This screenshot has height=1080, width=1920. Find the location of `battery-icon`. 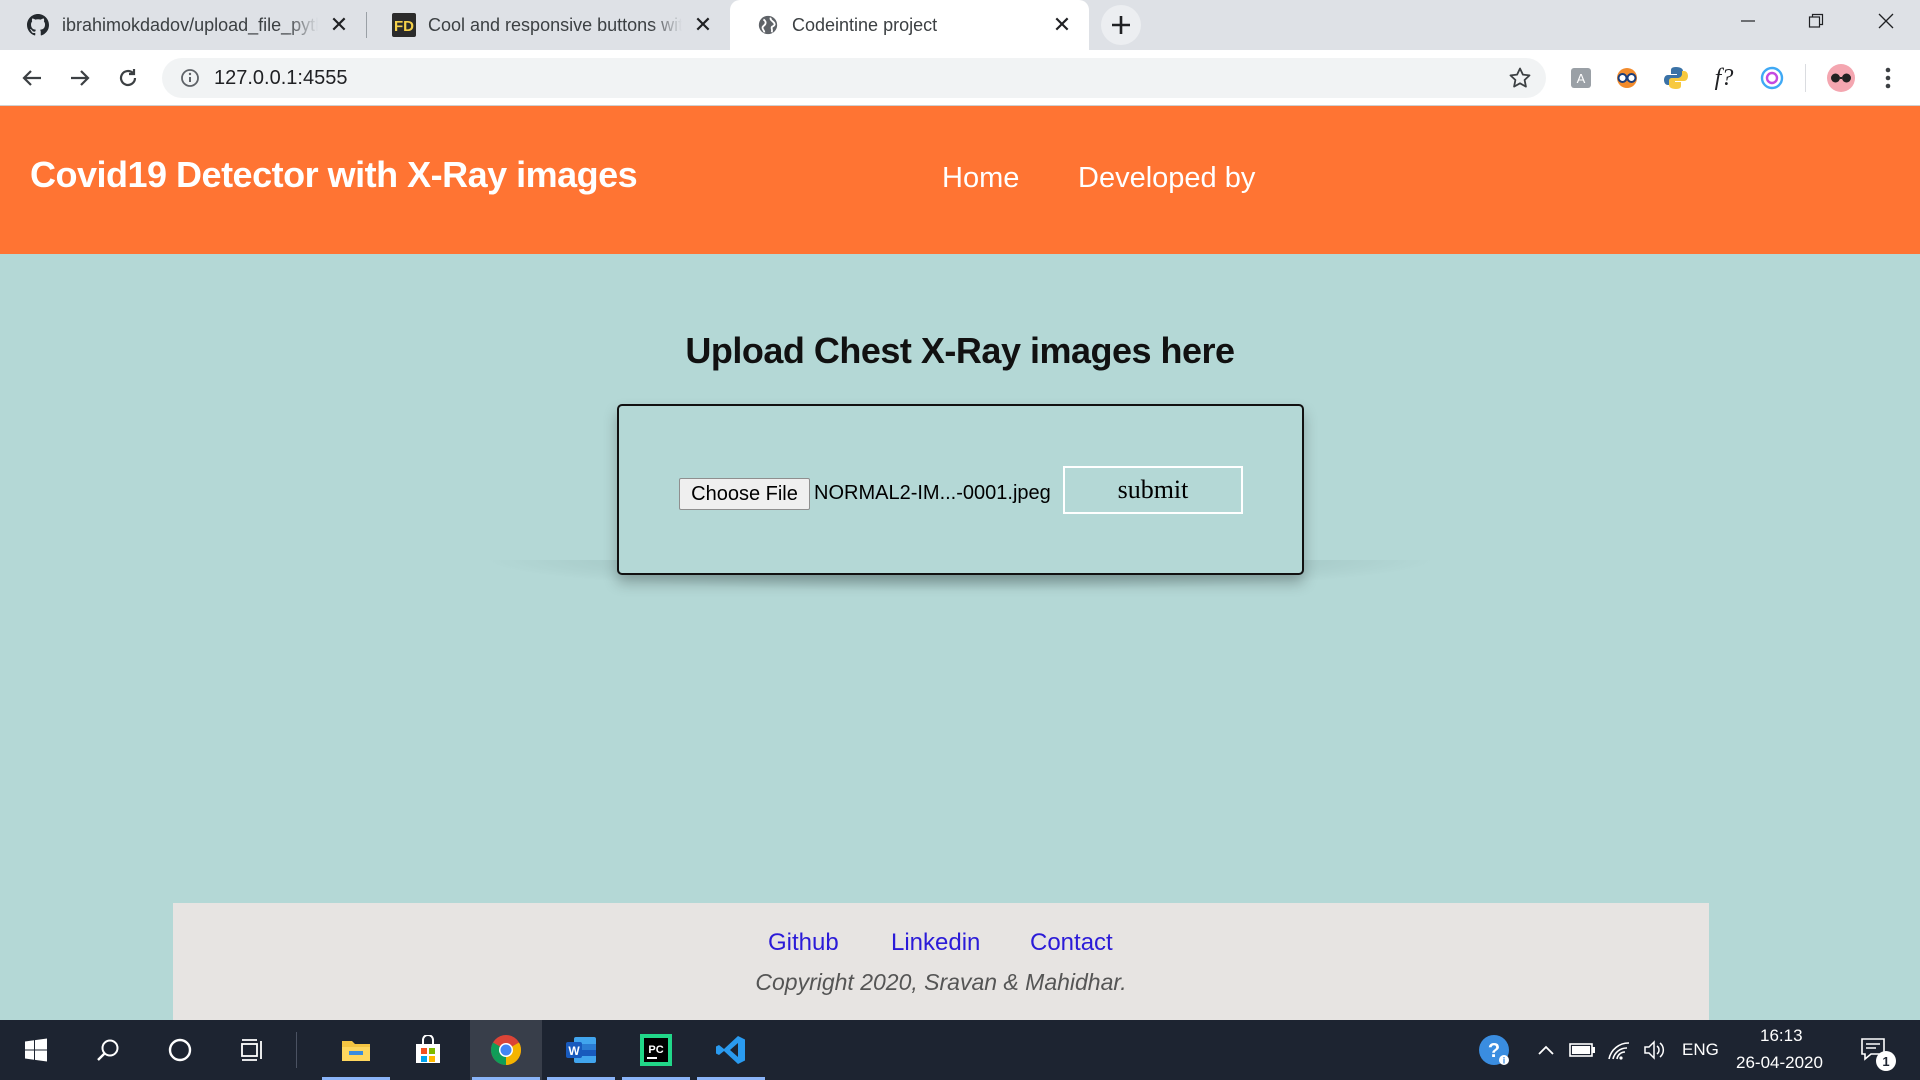

battery-icon is located at coordinates (1583, 1050).